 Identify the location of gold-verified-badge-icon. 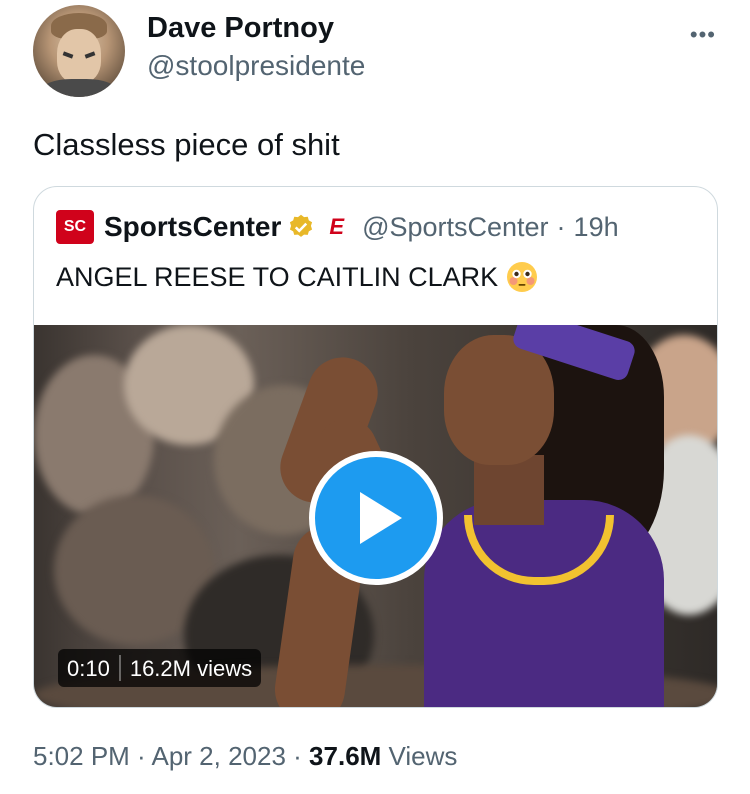
(301, 225).